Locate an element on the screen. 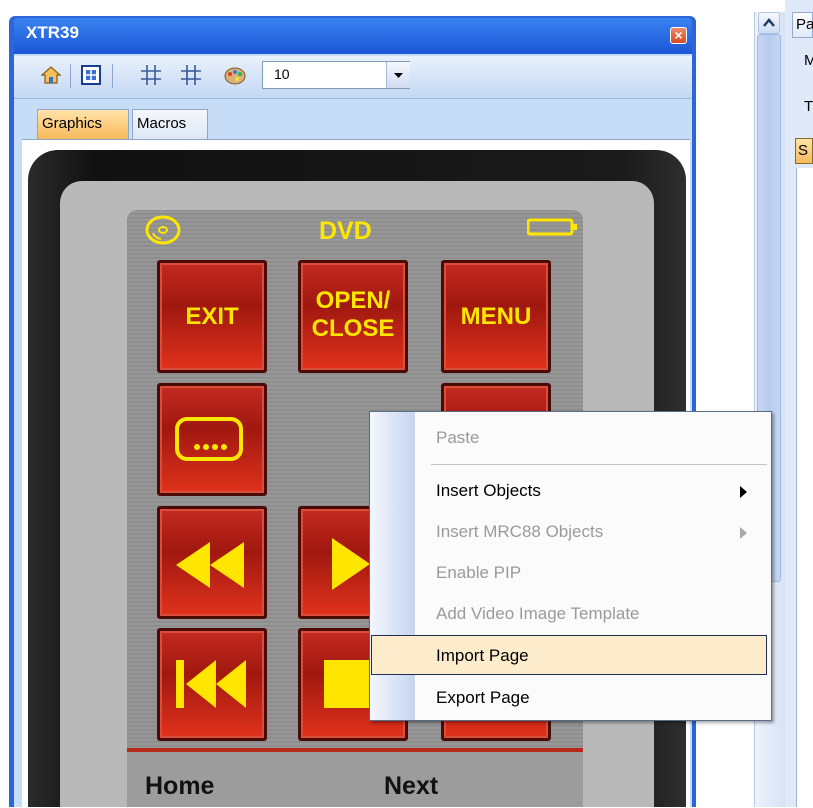 The width and height of the screenshot is (813, 808). right-panel-tab: Pa is located at coordinates (802, 25).